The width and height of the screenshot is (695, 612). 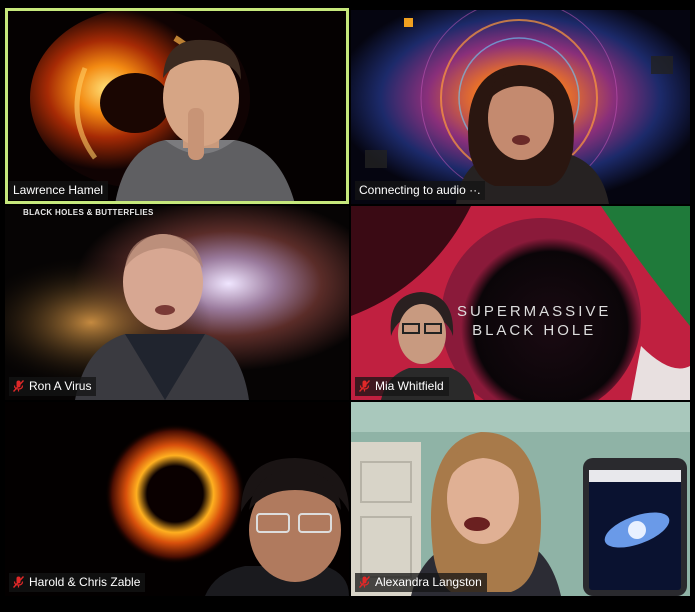 I want to click on participant-name-tag: Lawrence Hamel, so click(x=59, y=190).